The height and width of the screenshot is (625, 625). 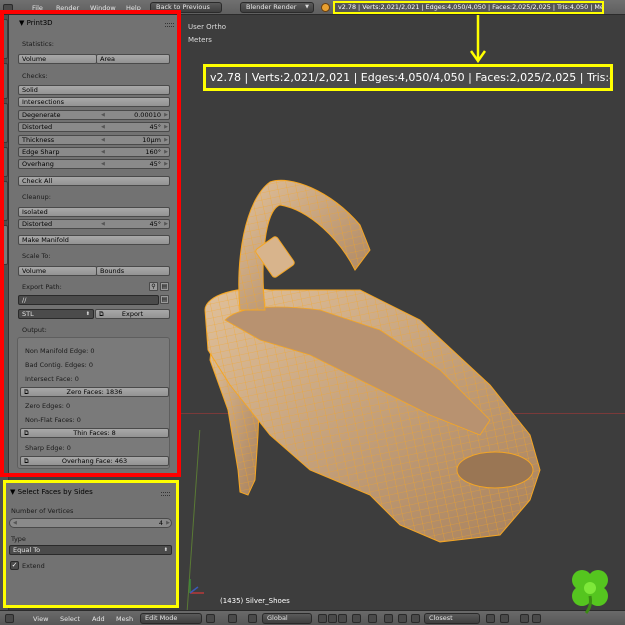 What do you see at coordinates (133, 8) in the screenshot?
I see `menu-help: Help` at bounding box center [133, 8].